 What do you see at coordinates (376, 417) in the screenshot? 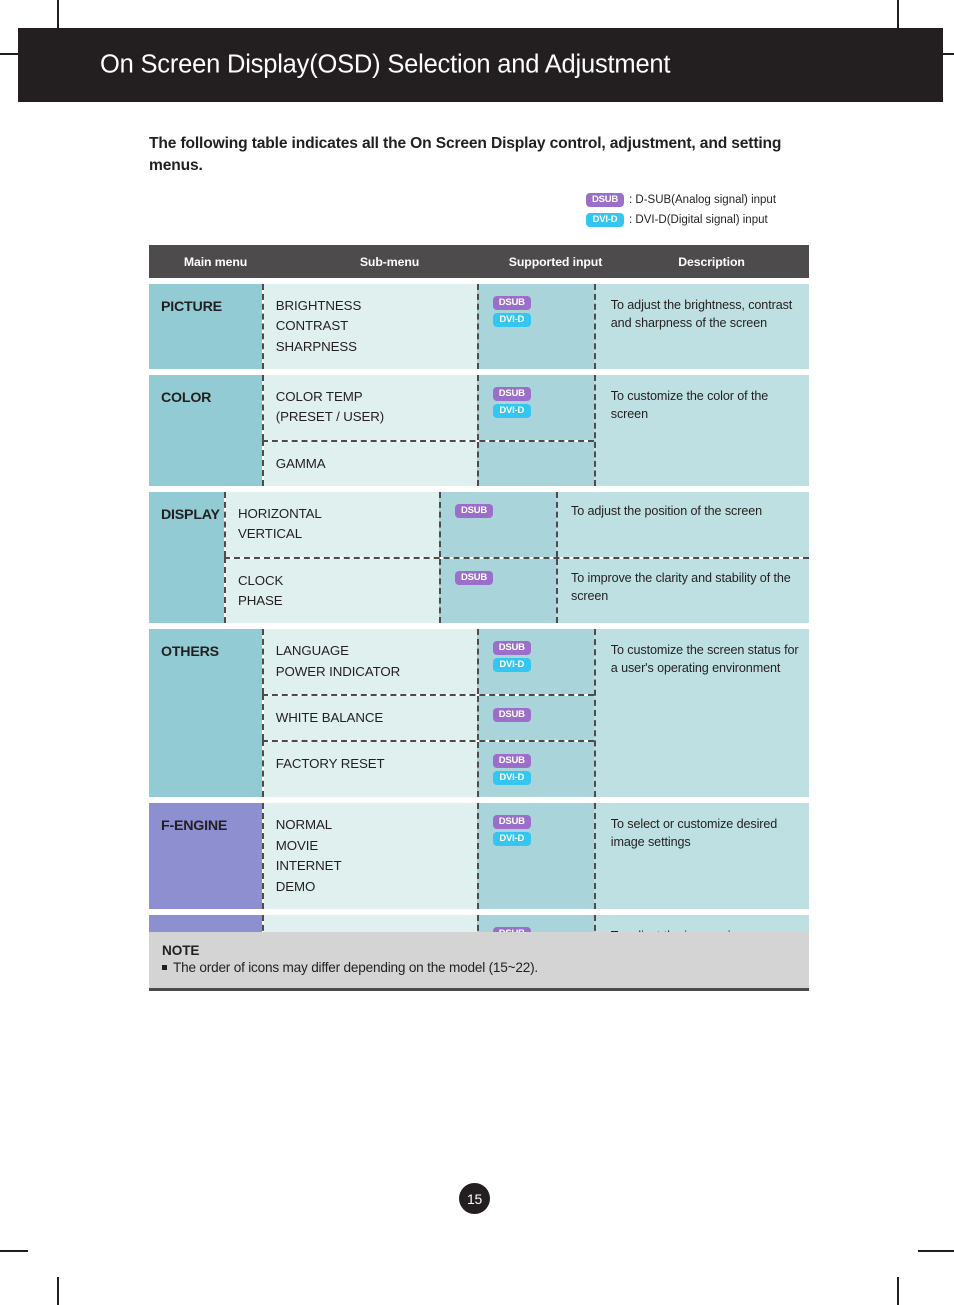
I see `sub-menu-item: (PRESET / USER)` at bounding box center [376, 417].